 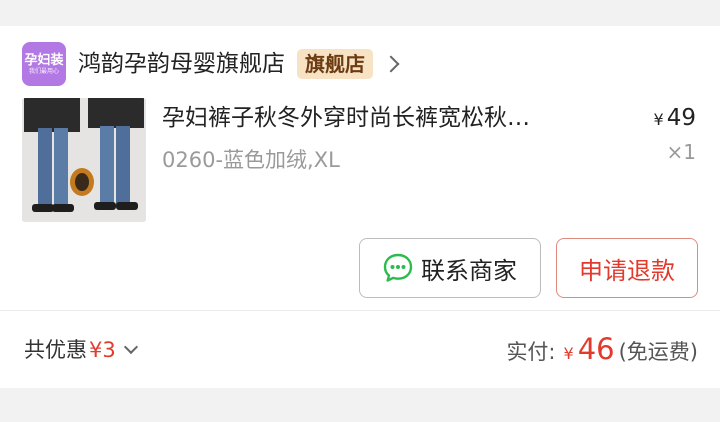 I want to click on discount-amount: ¥3, so click(x=102, y=350).